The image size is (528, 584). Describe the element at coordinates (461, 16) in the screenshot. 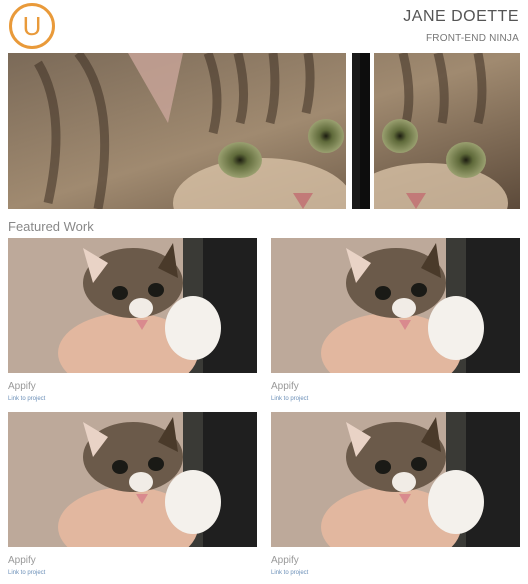

I see `site-owner-name: JANE DOETTE` at that location.